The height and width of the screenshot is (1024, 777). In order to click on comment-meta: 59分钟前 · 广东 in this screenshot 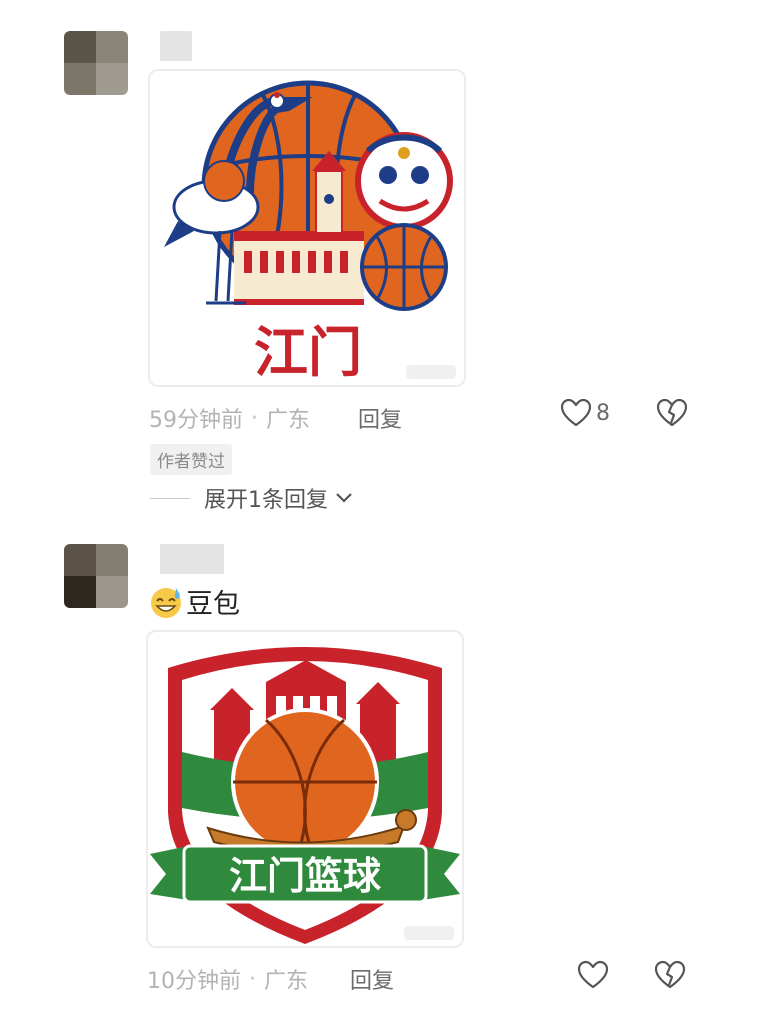, I will do `click(229, 418)`.